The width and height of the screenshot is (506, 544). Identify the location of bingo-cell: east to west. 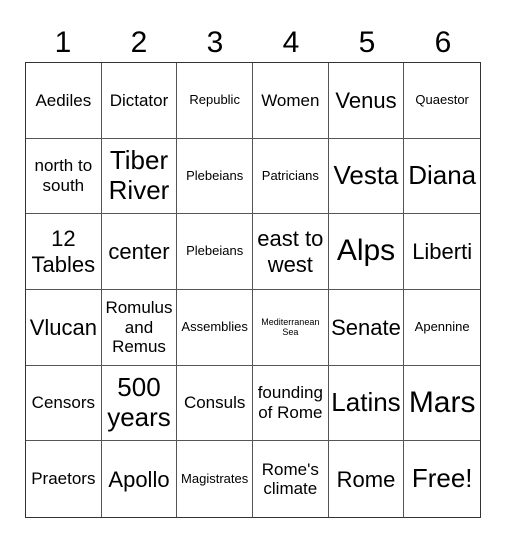
(290, 252).